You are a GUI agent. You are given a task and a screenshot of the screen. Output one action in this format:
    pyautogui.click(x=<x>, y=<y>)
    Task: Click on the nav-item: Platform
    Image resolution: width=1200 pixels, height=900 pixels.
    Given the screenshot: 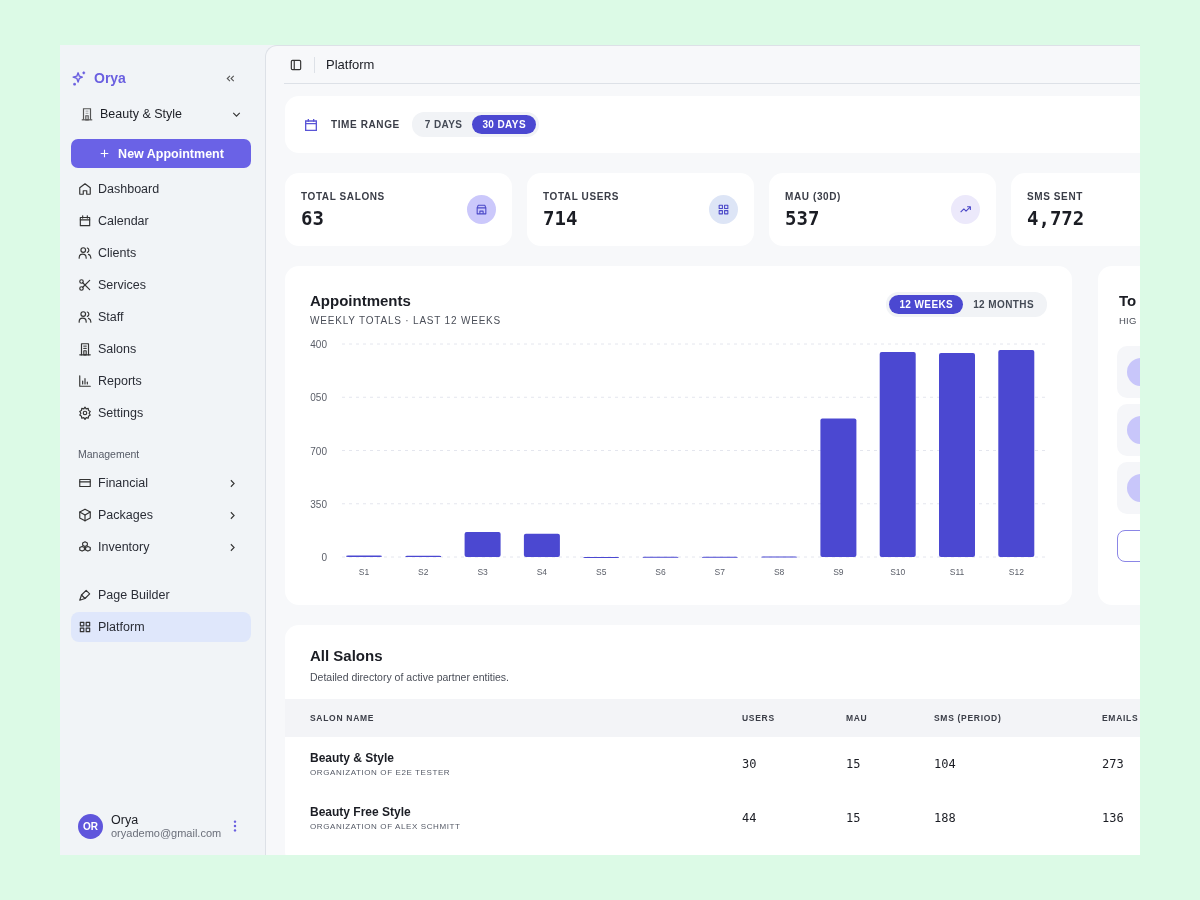 What is the action you would take?
    pyautogui.click(x=161, y=627)
    